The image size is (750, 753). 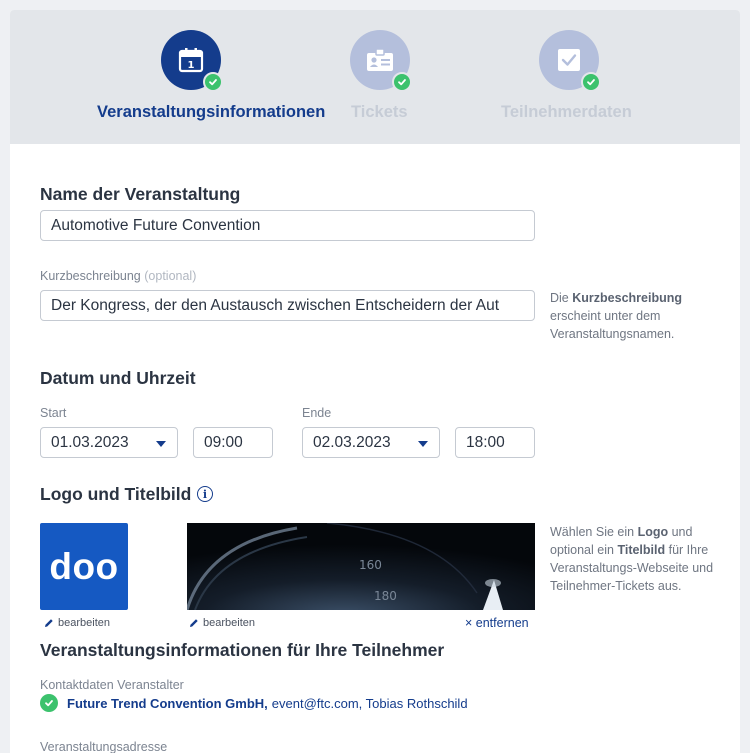 What do you see at coordinates (49, 703) in the screenshot?
I see `check-circle-icon` at bounding box center [49, 703].